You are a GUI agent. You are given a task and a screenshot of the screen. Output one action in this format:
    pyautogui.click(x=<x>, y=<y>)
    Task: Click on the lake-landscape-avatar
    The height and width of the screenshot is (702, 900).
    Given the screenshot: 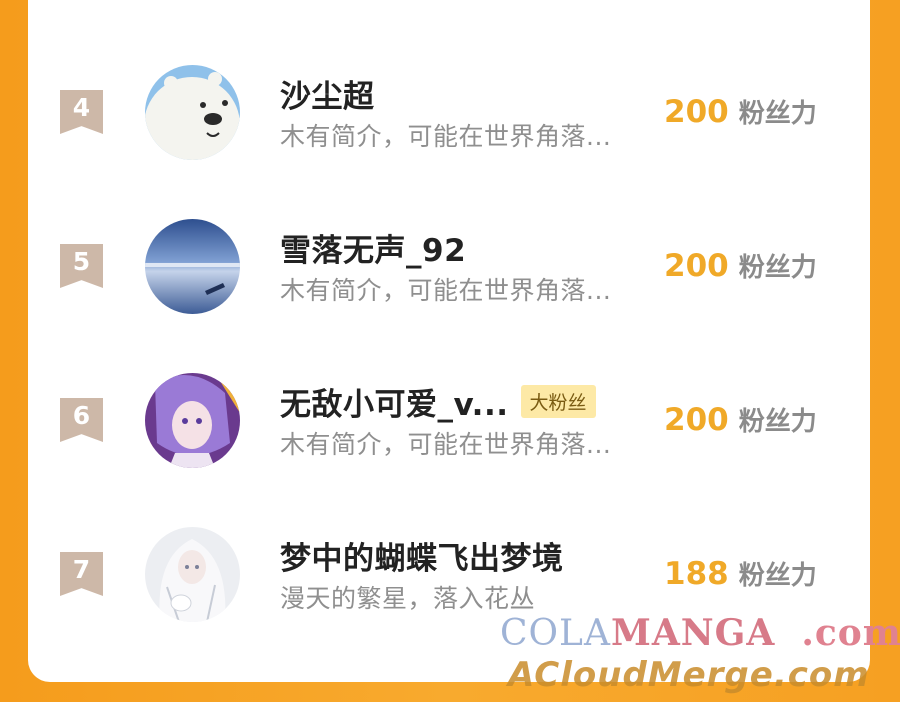 What is the action you would take?
    pyautogui.click(x=192, y=266)
    